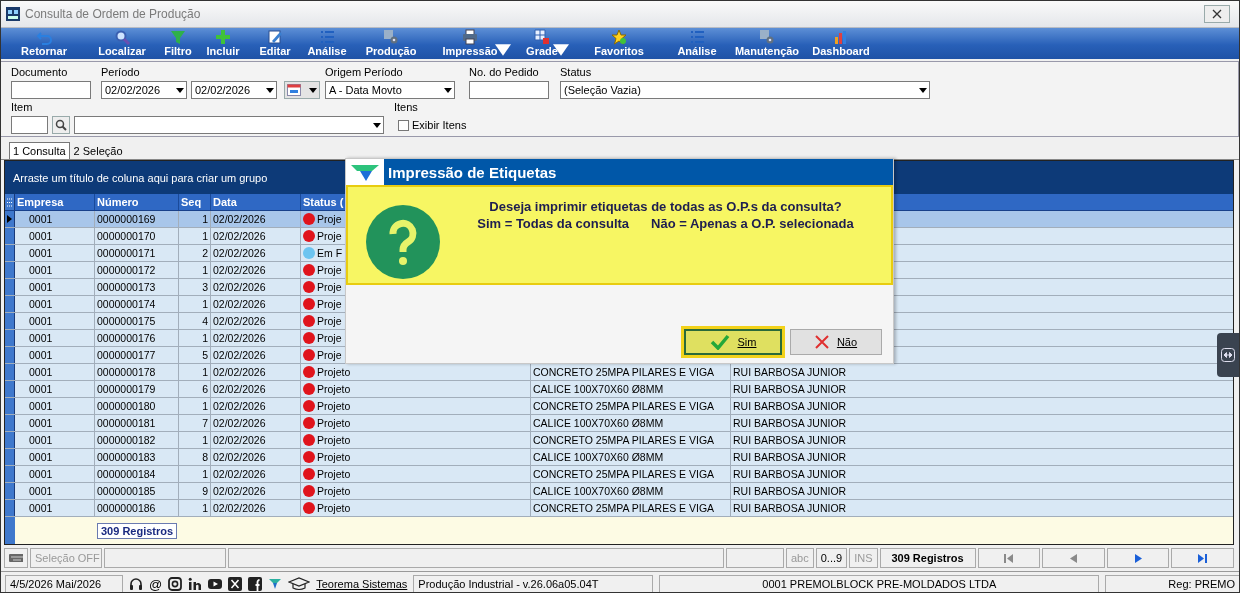 This screenshot has height=593, width=1240. What do you see at coordinates (137, 270) in the screenshot?
I see `table-cell: 0000000172` at bounding box center [137, 270].